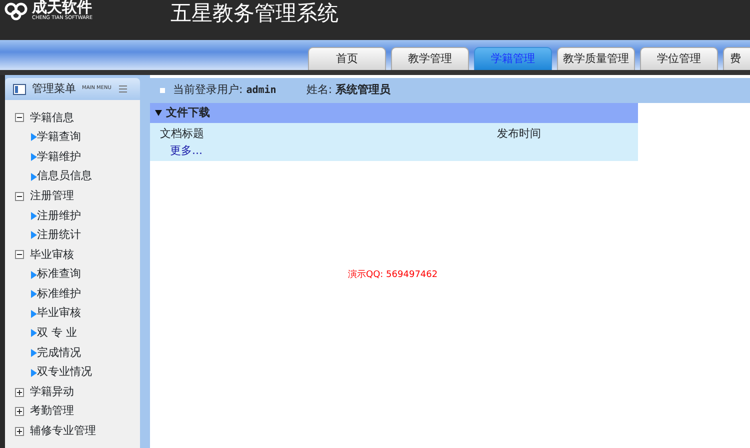 Image resolution: width=750 pixels, height=448 pixels. I want to click on column-header: 文档标题, so click(182, 134).